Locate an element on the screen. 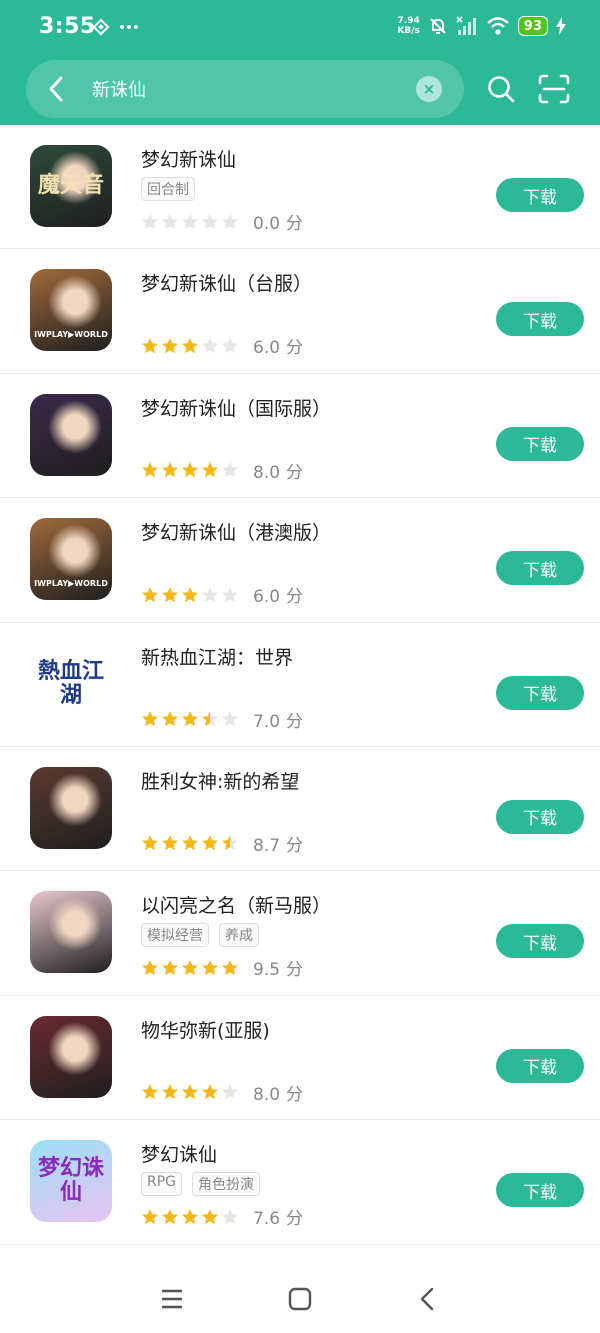 This screenshot has width=600, height=1333. clear-search-button: × is located at coordinates (429, 89).